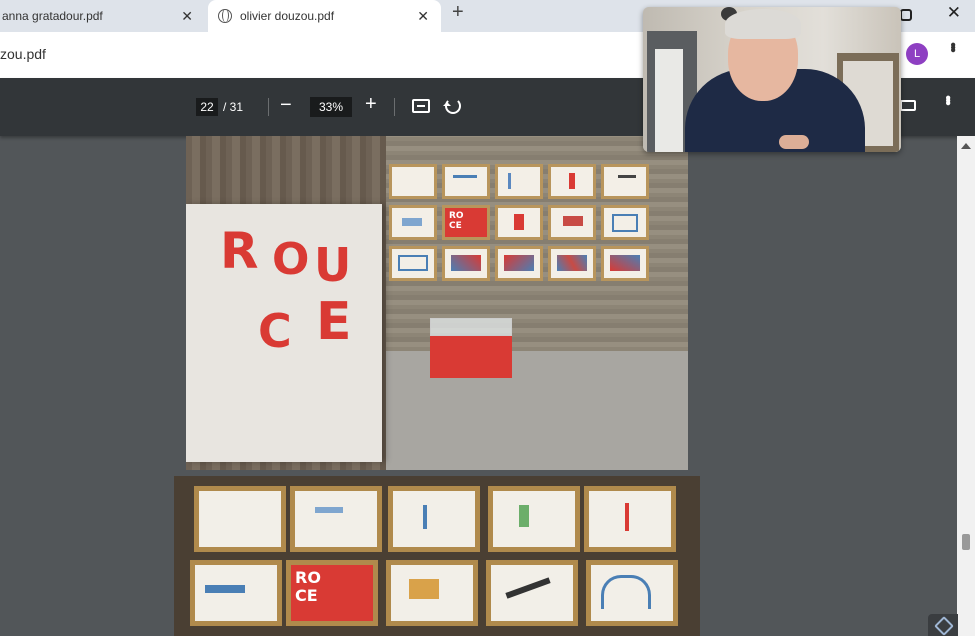  Describe the element at coordinates (471, 357) in the screenshot. I see `display-case-base` at that location.